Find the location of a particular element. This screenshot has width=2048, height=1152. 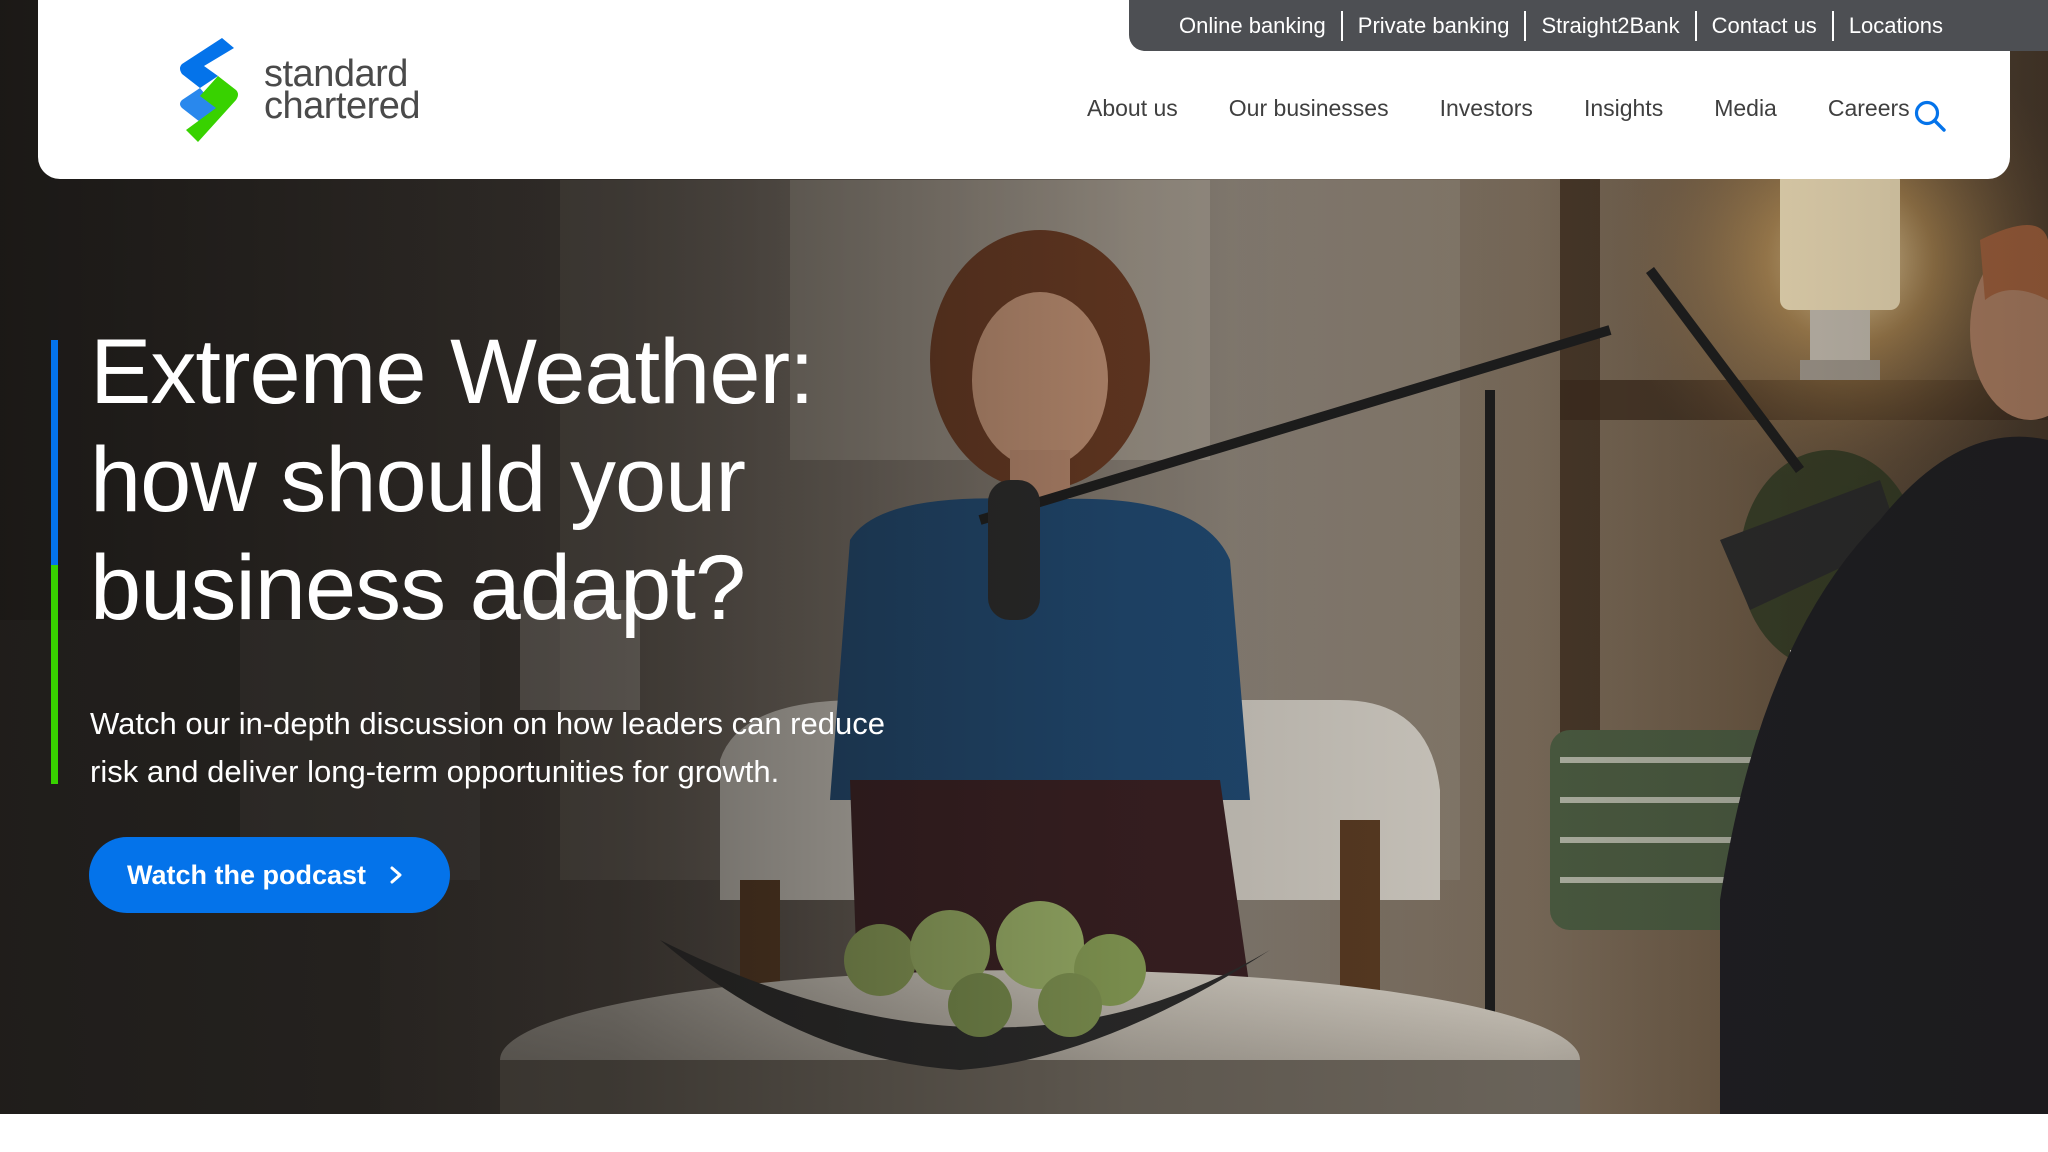

nav-item-media: Media is located at coordinates (1745, 108).